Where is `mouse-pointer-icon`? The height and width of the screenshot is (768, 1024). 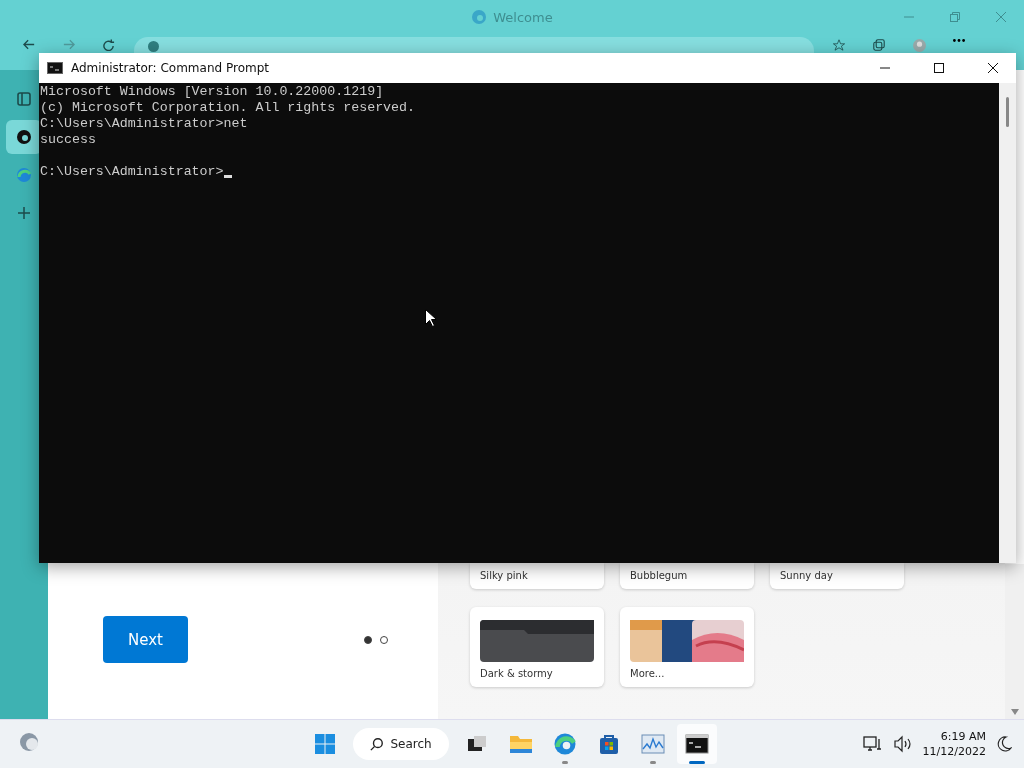 mouse-pointer-icon is located at coordinates (430, 318).